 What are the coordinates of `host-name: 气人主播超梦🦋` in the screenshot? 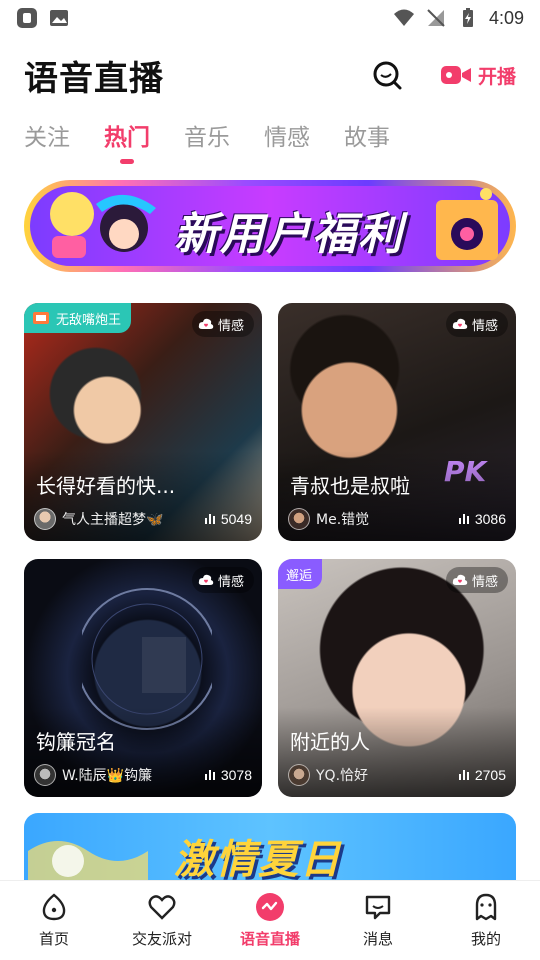 It's located at (113, 520).